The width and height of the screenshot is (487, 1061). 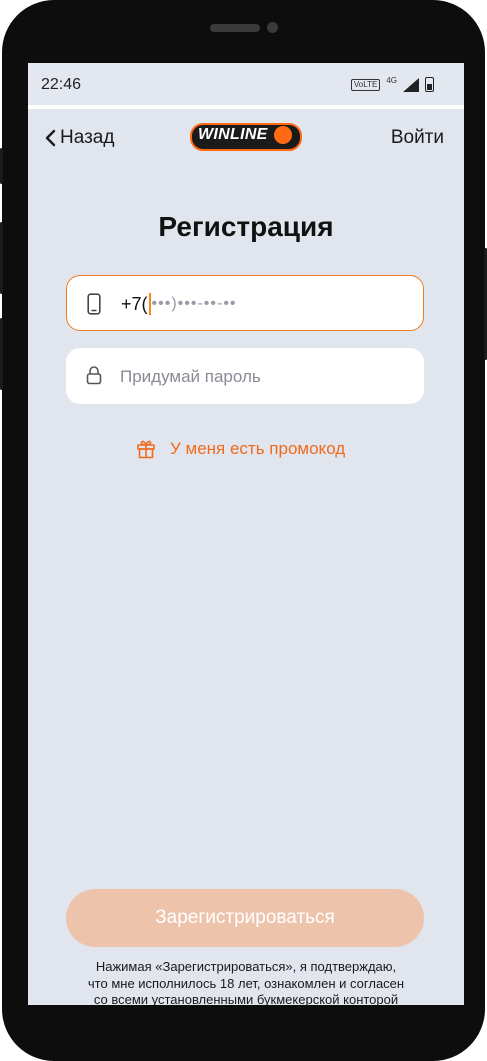 I want to click on front-camera, so click(x=272, y=27).